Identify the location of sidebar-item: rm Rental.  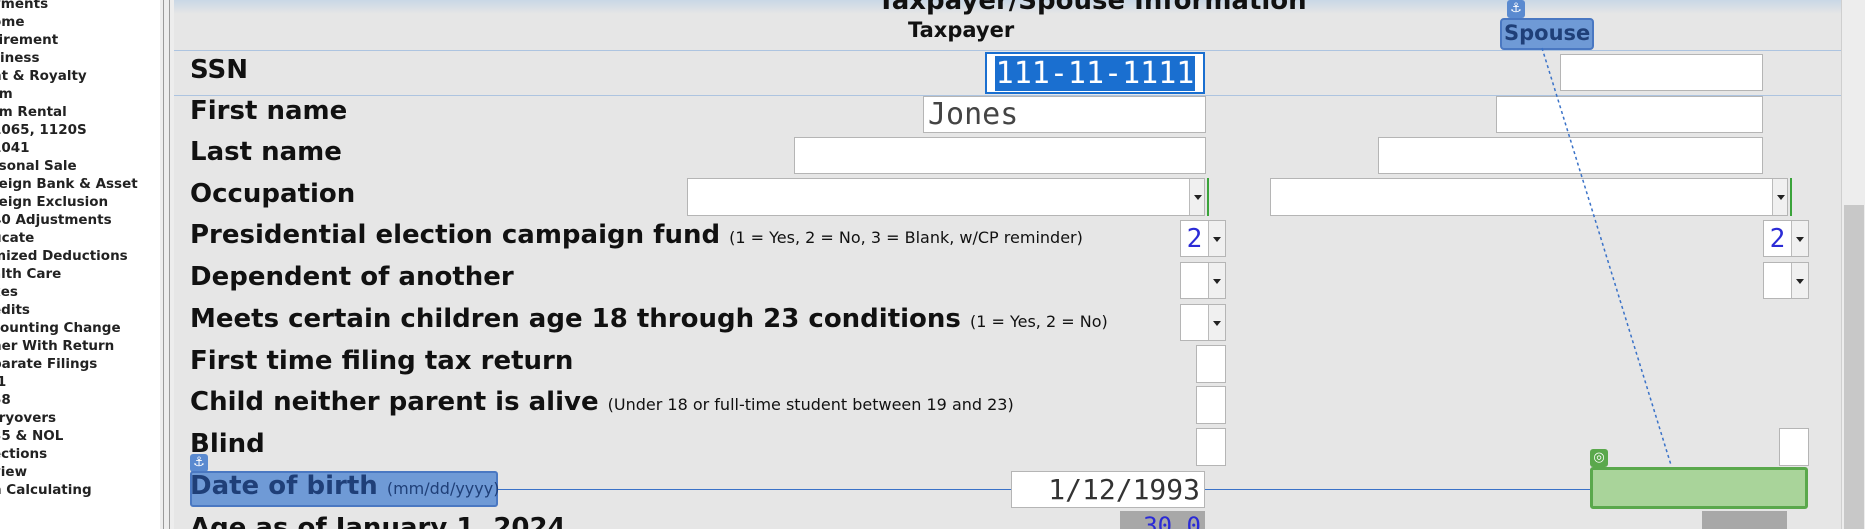
(33, 112).